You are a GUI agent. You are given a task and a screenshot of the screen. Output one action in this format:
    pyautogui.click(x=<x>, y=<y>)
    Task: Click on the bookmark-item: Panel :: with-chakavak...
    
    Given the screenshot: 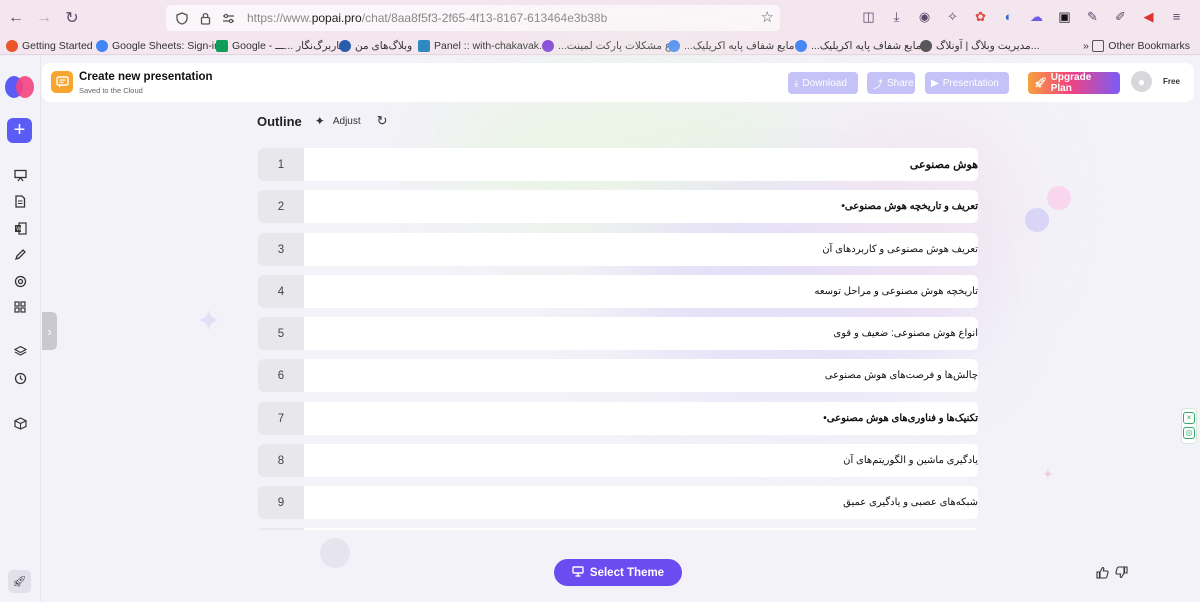 What is the action you would take?
    pyautogui.click(x=483, y=45)
    